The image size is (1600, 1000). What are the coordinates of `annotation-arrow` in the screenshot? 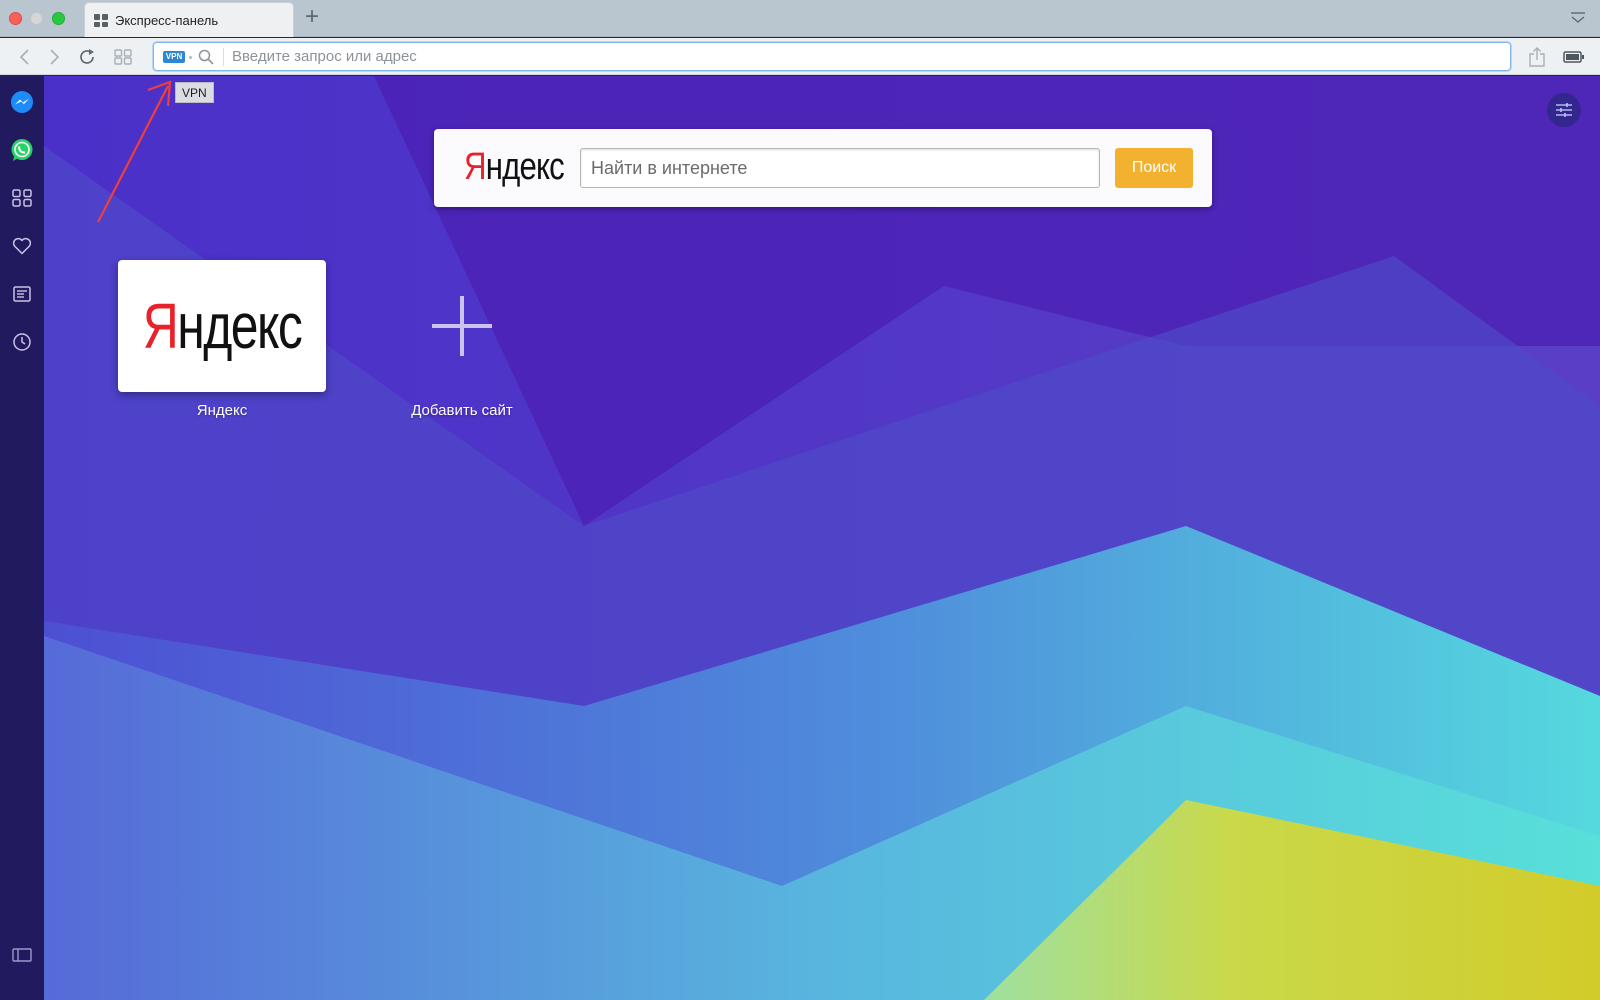 It's located at (134, 151).